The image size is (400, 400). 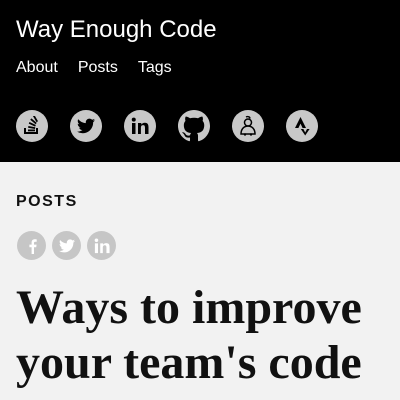 What do you see at coordinates (98, 68) in the screenshot?
I see `nav-item-posts: Posts` at bounding box center [98, 68].